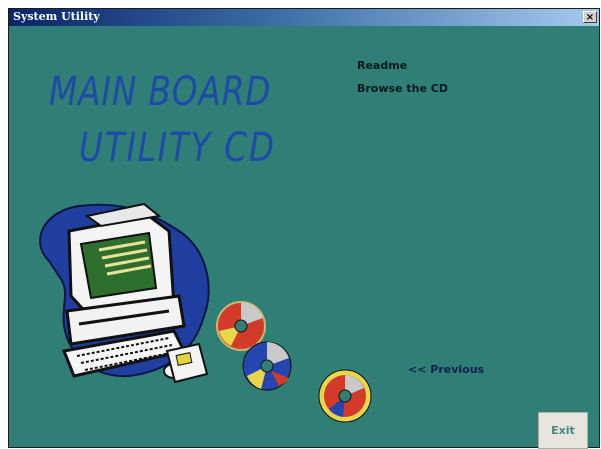  What do you see at coordinates (446, 369) in the screenshot?
I see `previous-link: << Previous` at bounding box center [446, 369].